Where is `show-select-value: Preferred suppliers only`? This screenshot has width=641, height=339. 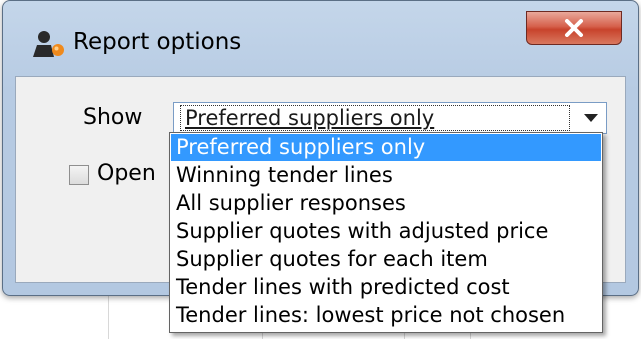 show-select-value: Preferred suppliers only is located at coordinates (375, 118).